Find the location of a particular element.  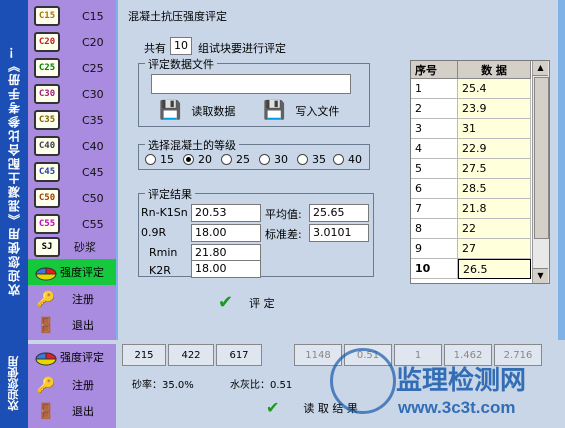

c30-icon: C30 is located at coordinates (47, 94).